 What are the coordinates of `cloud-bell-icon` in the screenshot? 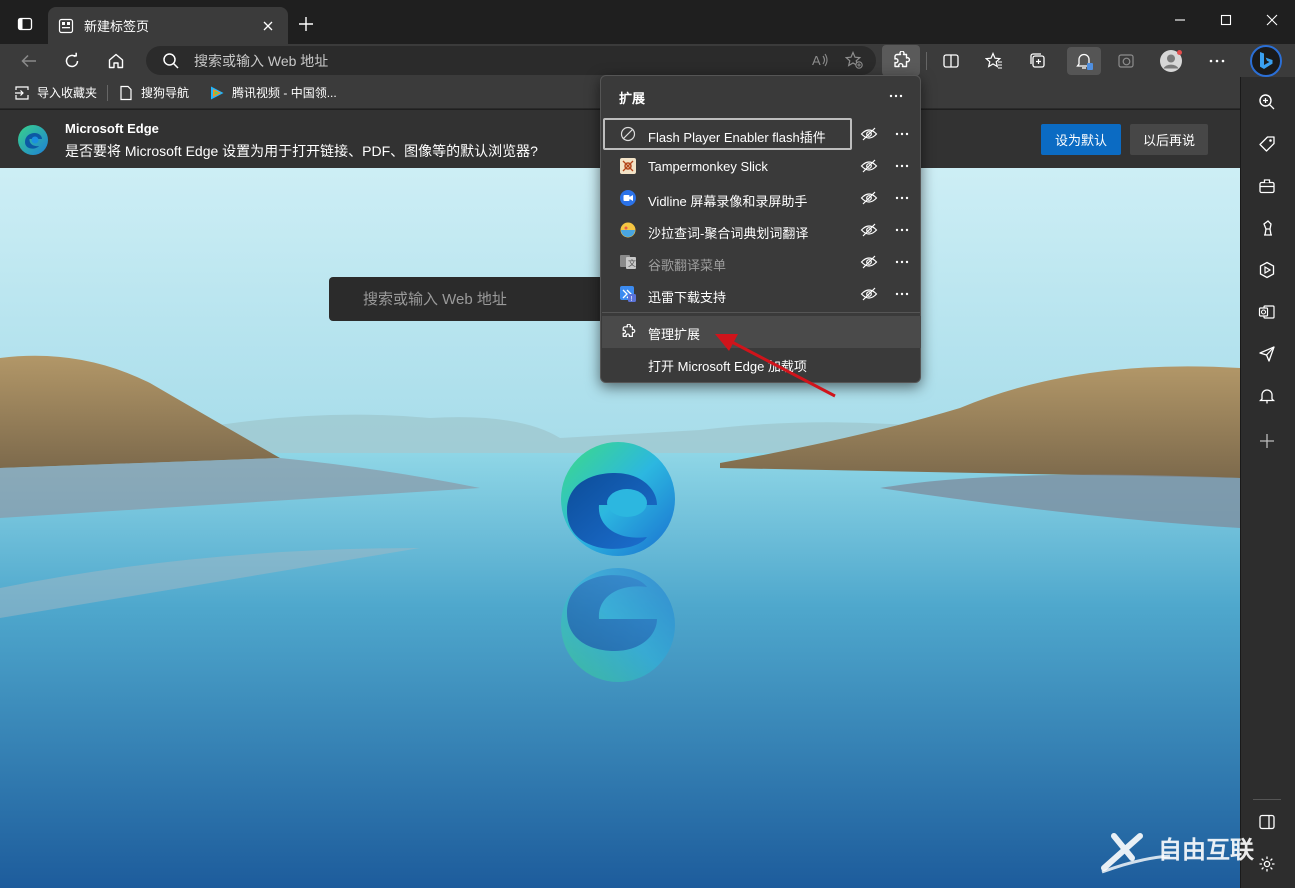 It's located at (1267, 396).